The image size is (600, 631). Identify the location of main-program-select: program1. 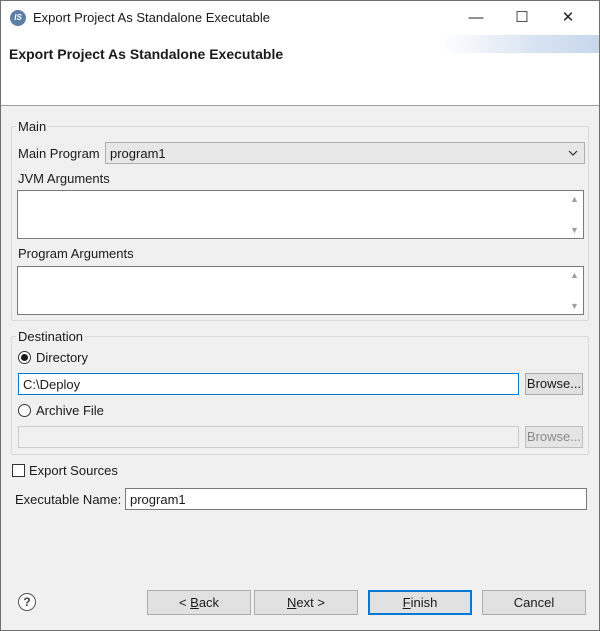
(345, 153).